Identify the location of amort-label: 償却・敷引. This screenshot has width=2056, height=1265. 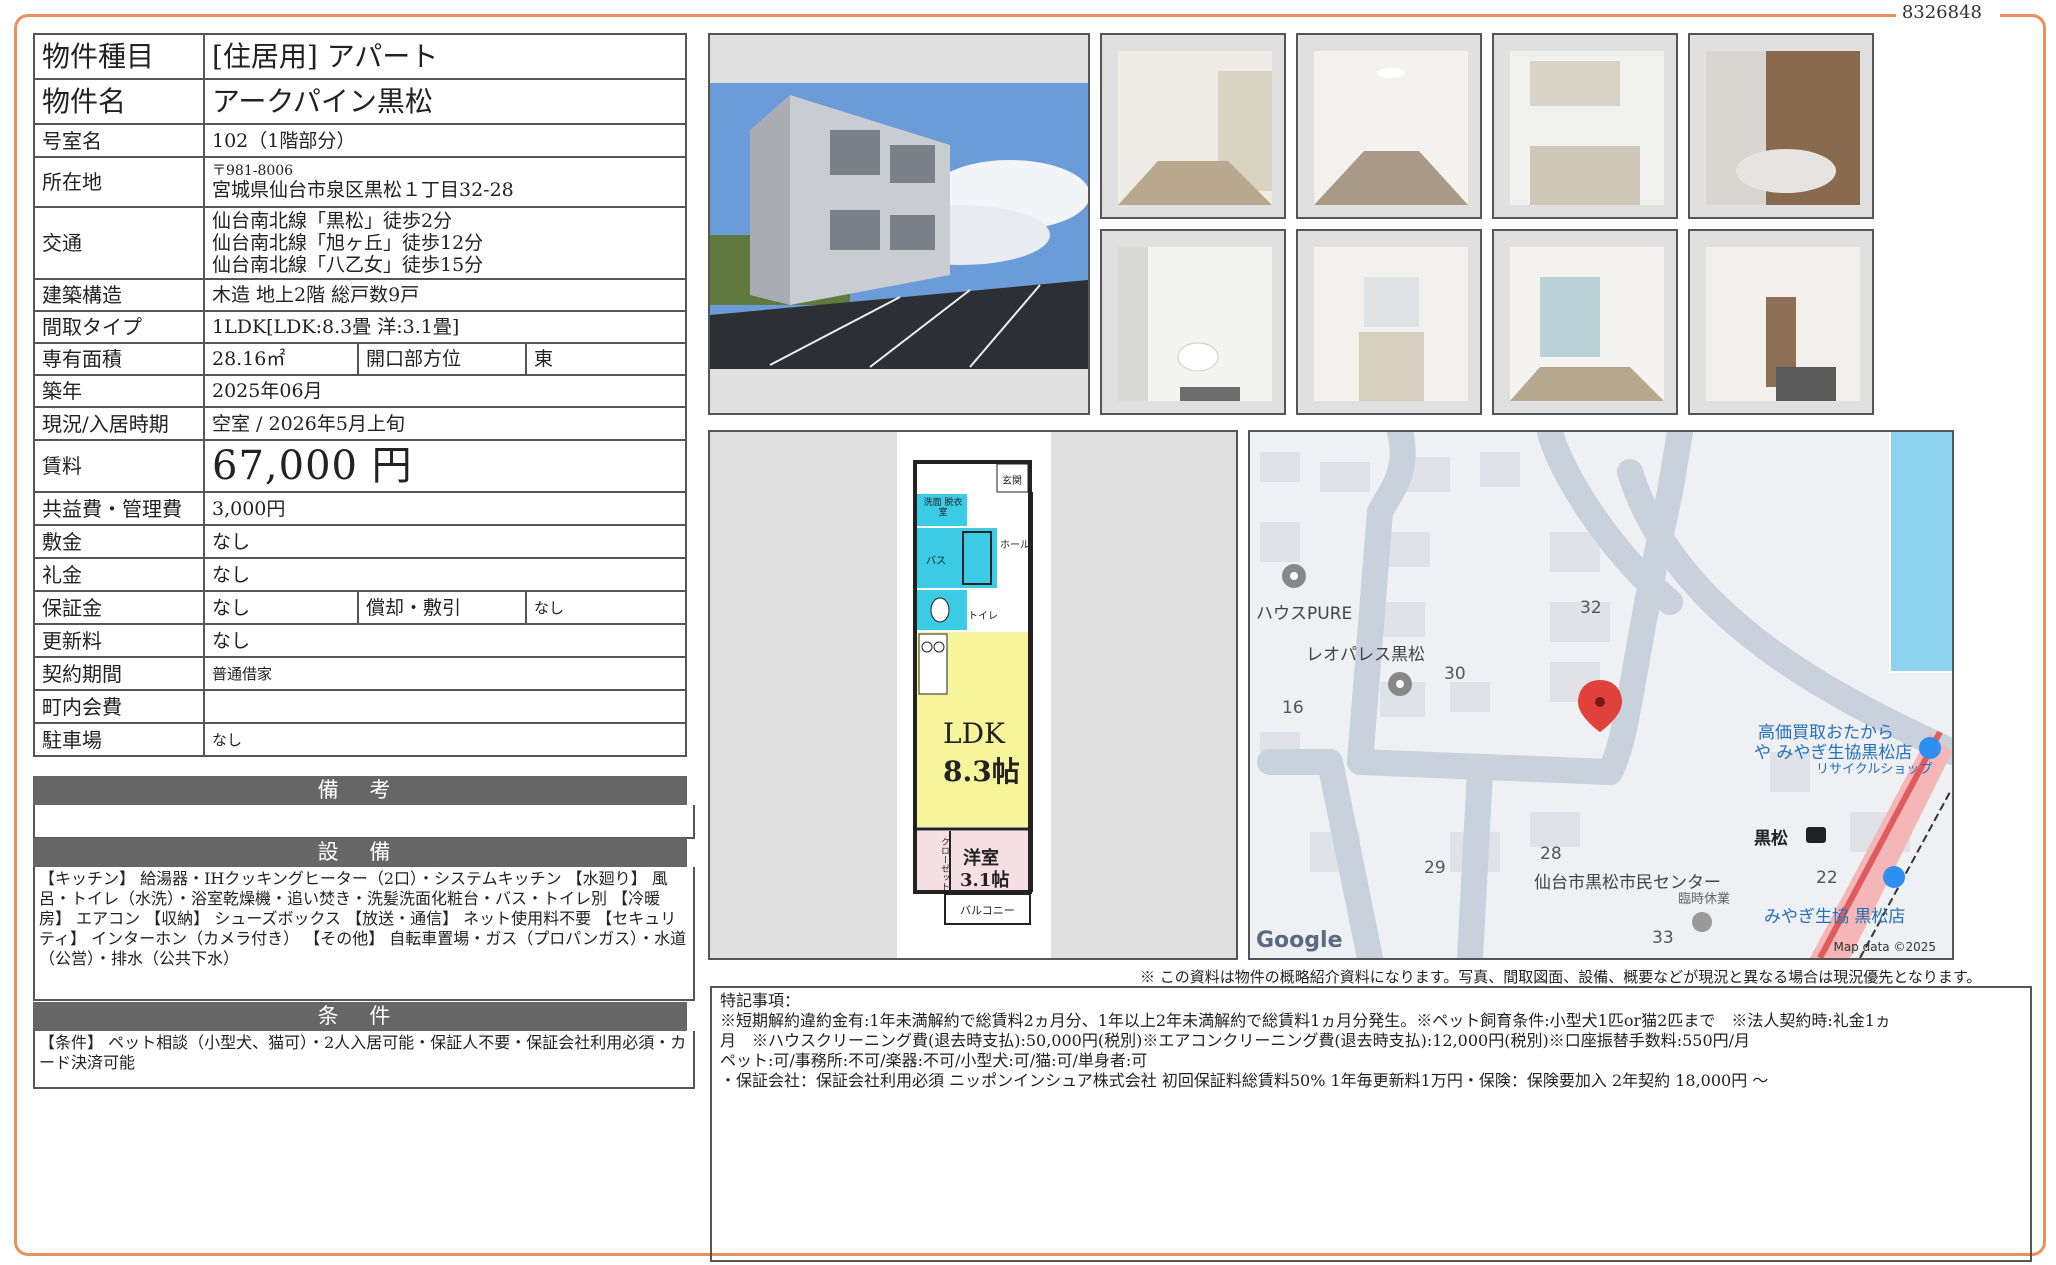
(442, 607).